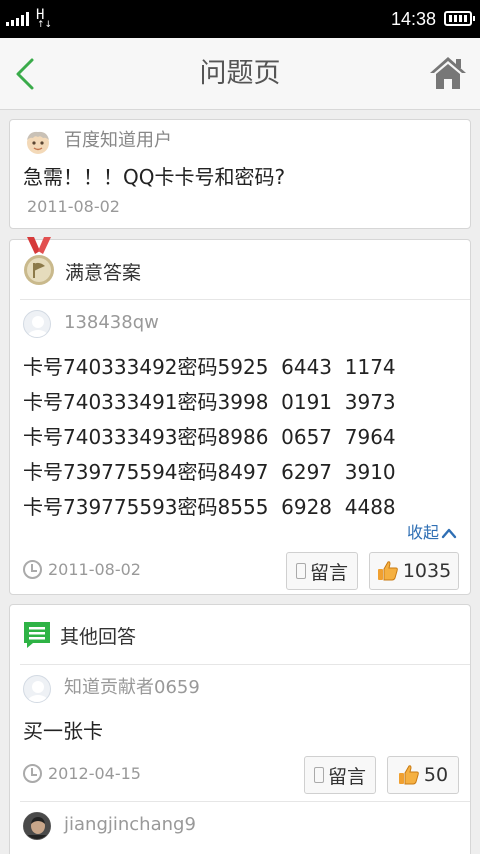 This screenshot has width=480, height=854. Describe the element at coordinates (17, 19) in the screenshot. I see `signal-icon` at that location.